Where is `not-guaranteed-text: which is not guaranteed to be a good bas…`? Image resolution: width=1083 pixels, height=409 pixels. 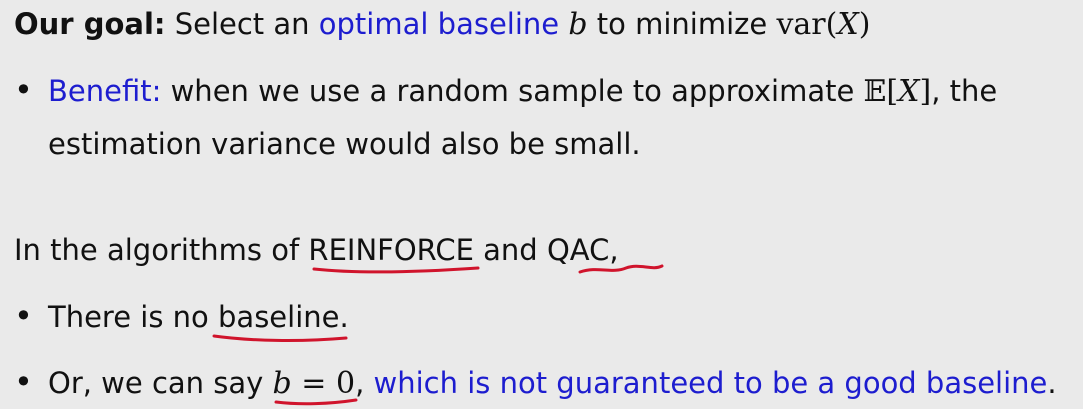 not-guaranteed-text: which is not guaranteed to be a good bas… is located at coordinates (710, 383).